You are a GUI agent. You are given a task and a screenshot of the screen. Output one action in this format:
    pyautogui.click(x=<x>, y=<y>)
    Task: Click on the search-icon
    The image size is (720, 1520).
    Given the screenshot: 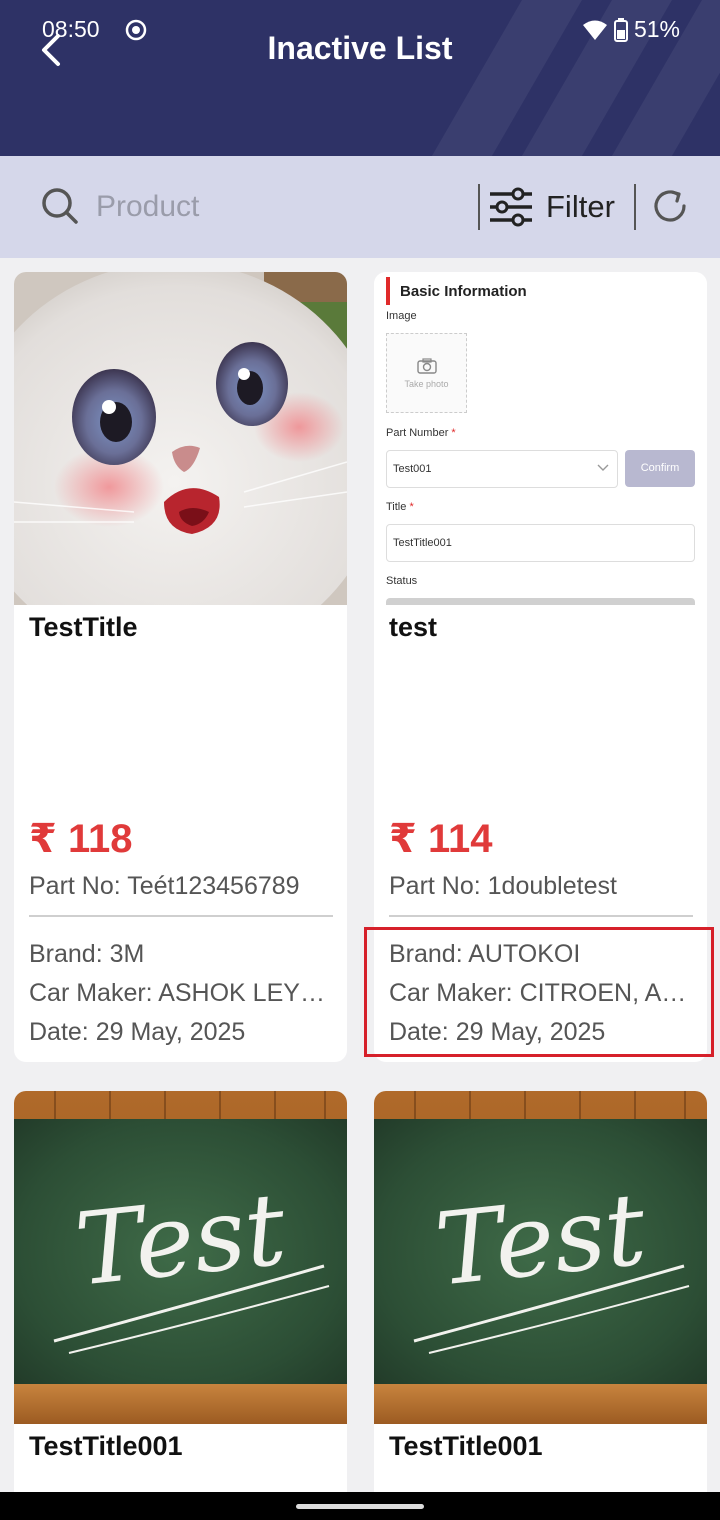 What is the action you would take?
    pyautogui.click(x=60, y=206)
    